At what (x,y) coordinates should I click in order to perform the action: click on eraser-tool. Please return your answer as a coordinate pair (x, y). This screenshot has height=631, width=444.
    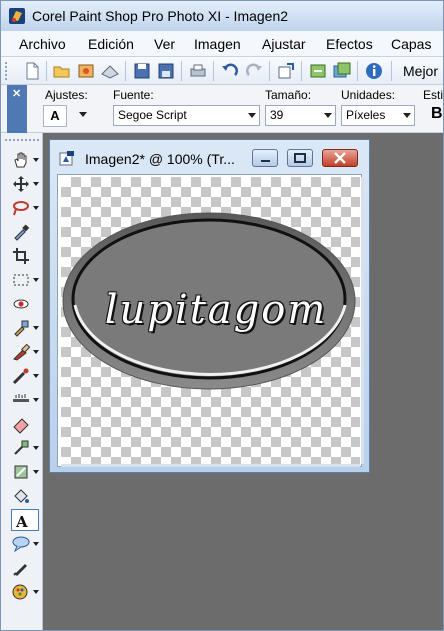
    Looking at the image, I should click on (25, 424).